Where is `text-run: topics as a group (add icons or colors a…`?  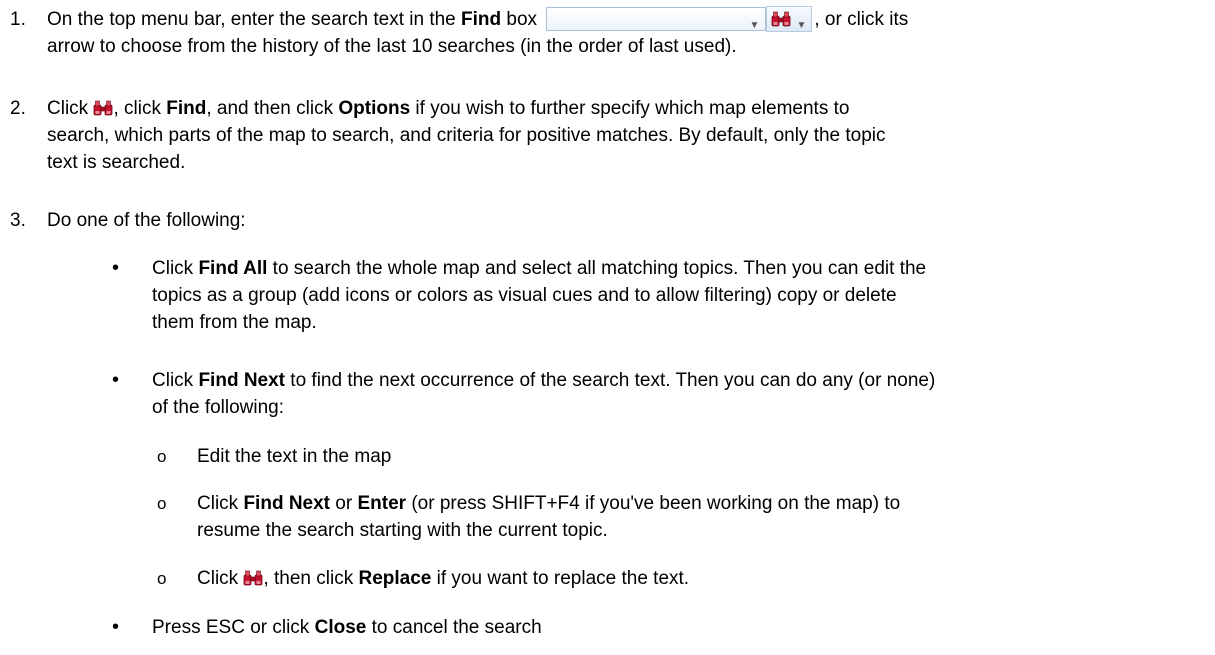 text-run: topics as a group (add icons or colors a… is located at coordinates (524, 295).